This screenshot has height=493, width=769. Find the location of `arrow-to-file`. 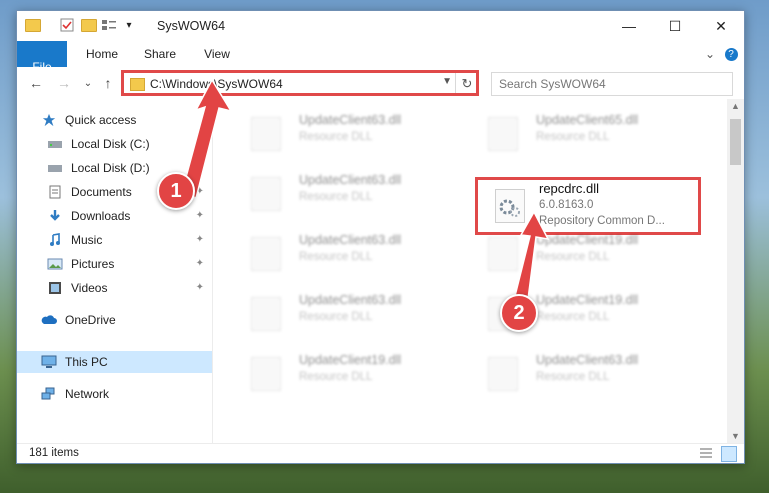

arrow-to-file is located at coordinates (531, 259).